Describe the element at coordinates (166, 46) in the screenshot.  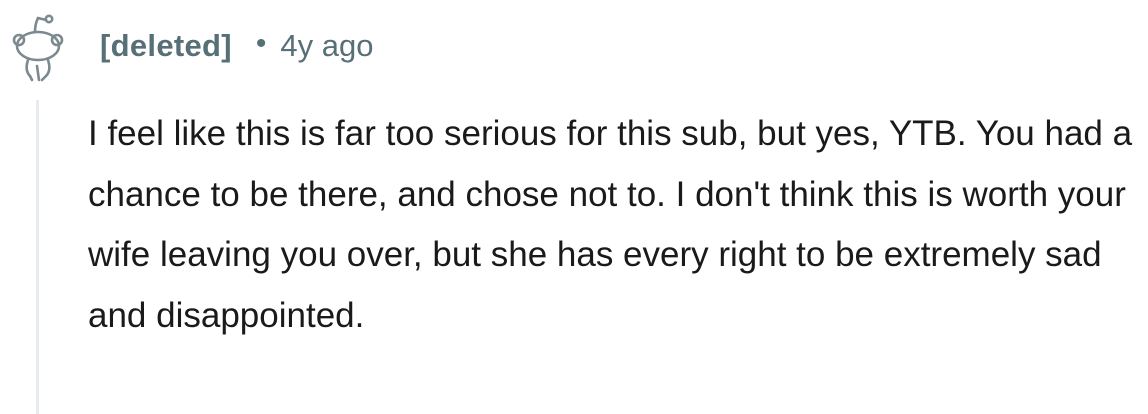
I see `comment-author: [deleted]` at that location.